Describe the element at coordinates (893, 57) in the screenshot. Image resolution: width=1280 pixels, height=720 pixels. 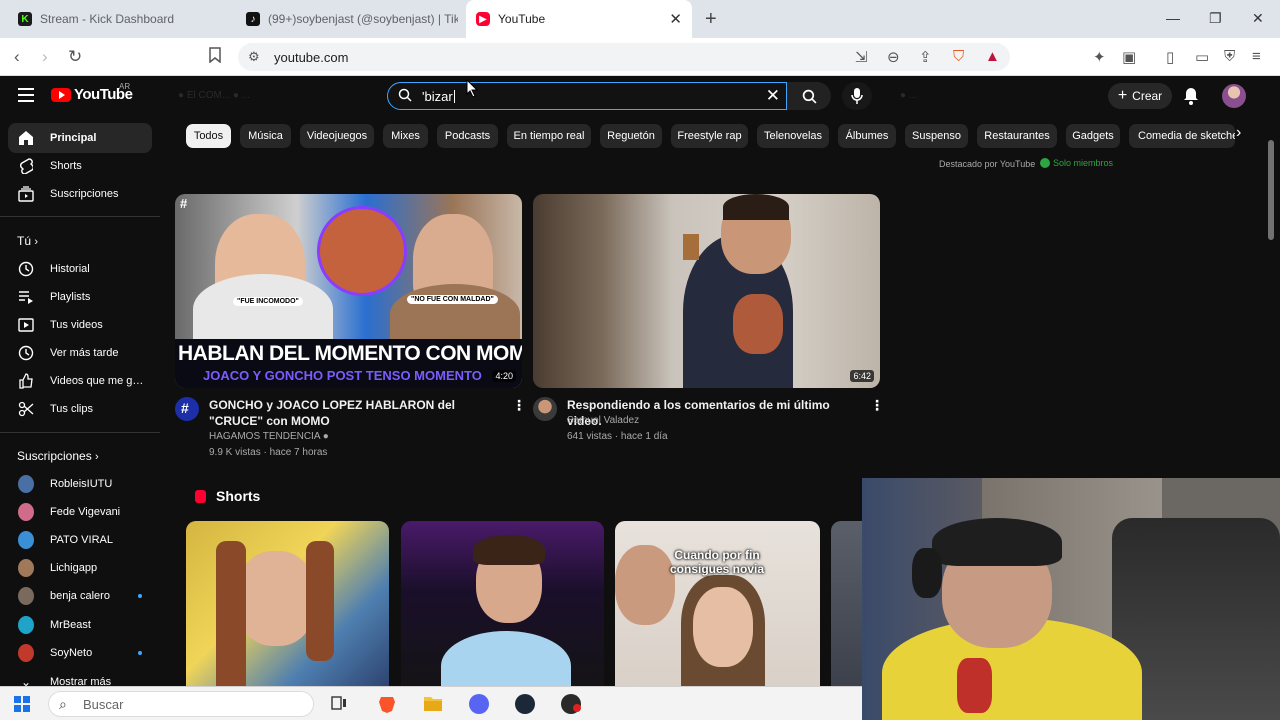
I see `zoom-icon: ⊖` at that location.